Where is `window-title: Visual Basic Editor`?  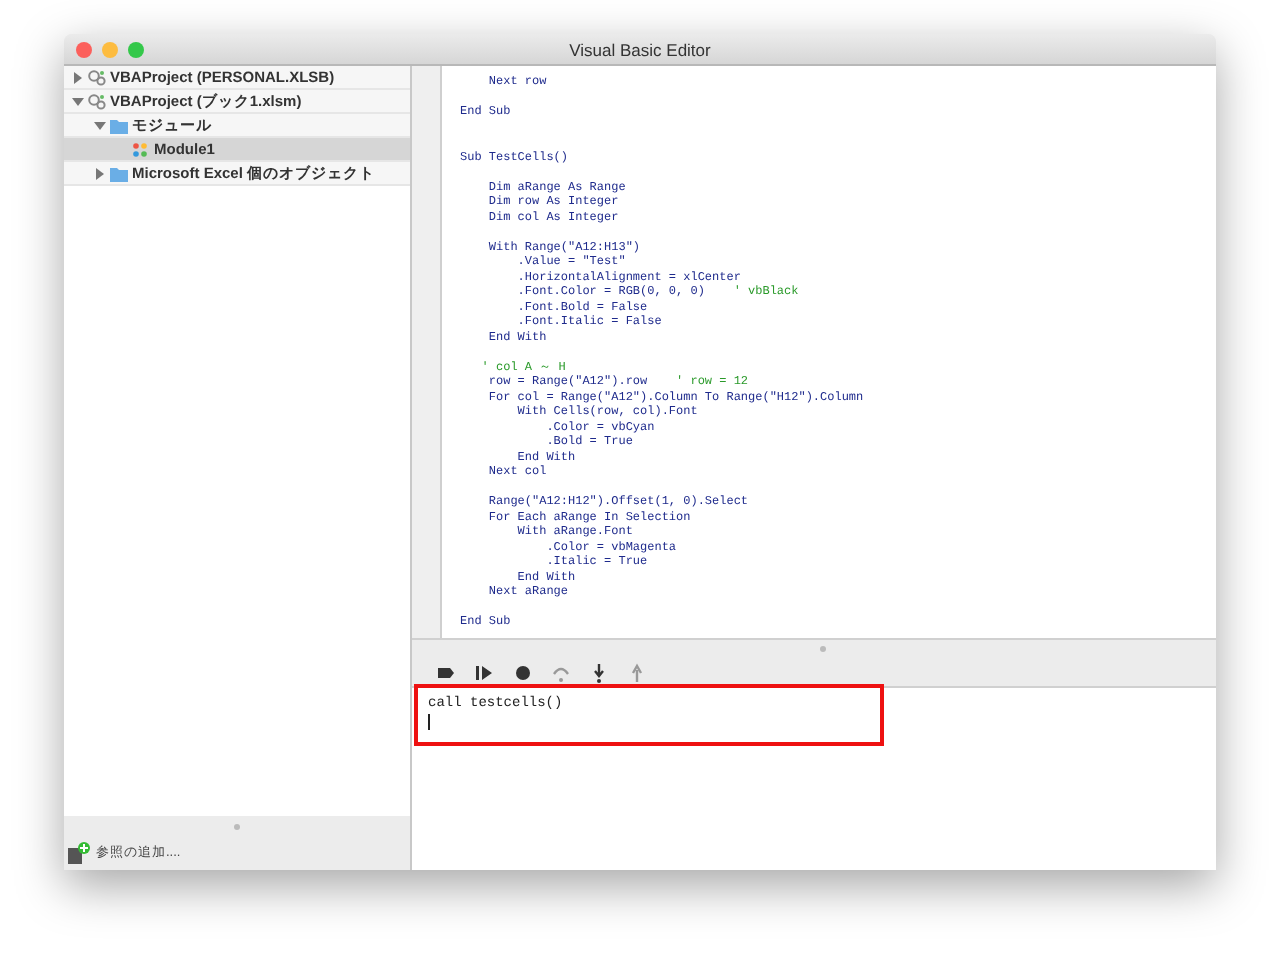
window-title: Visual Basic Editor is located at coordinates (640, 49).